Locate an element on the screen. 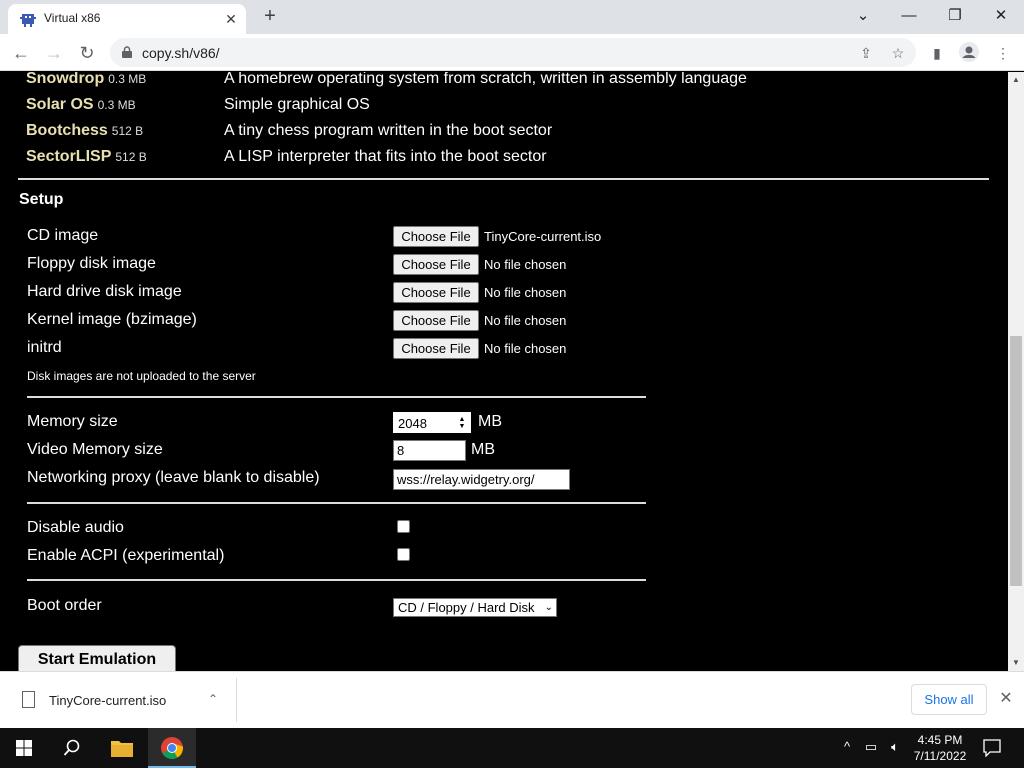 The height and width of the screenshot is (768, 1024). start-button is located at coordinates (24, 748).